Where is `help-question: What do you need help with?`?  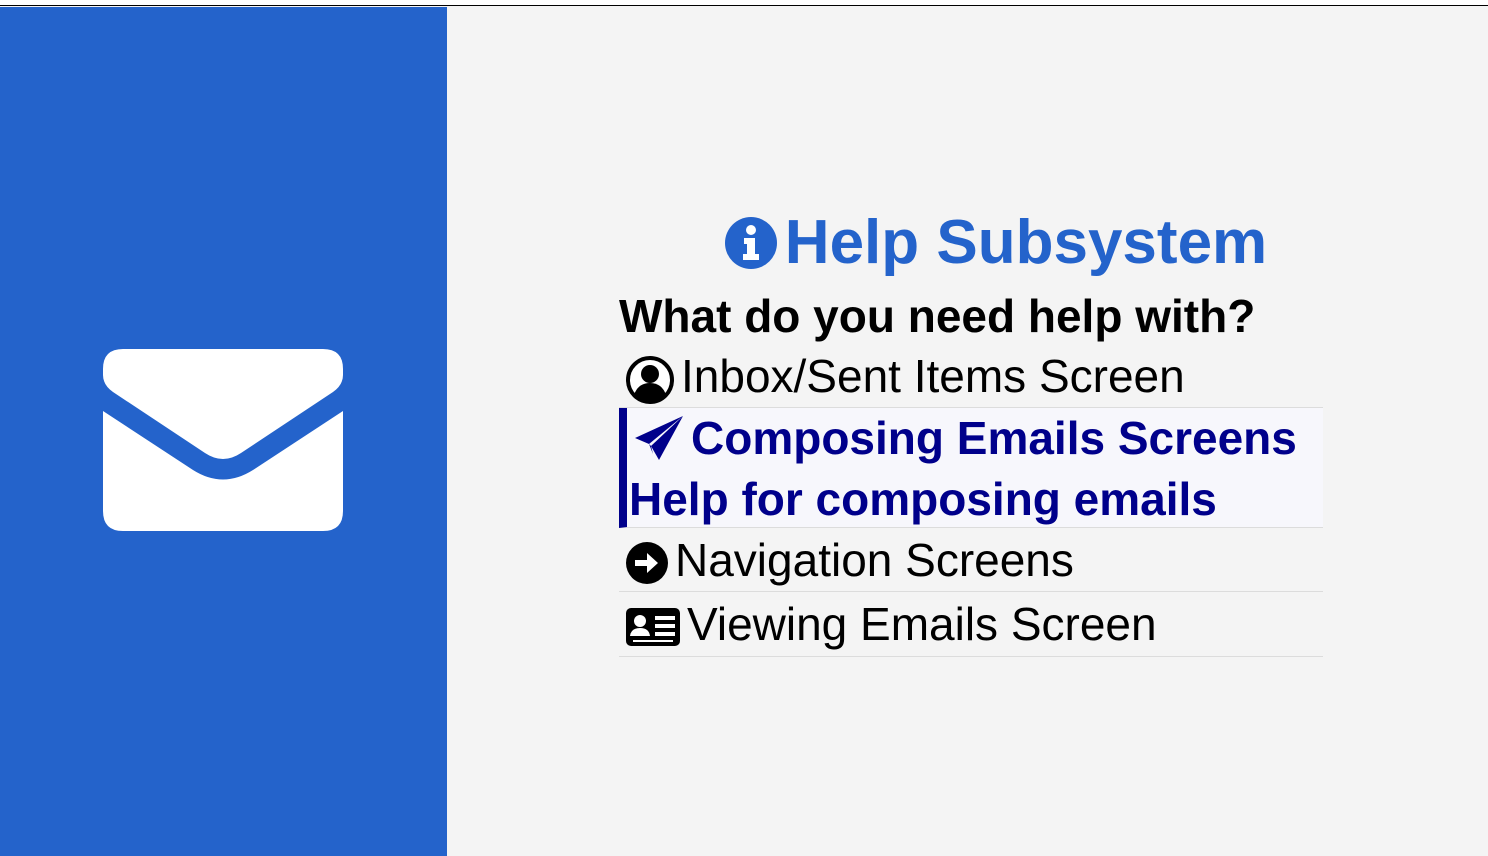
help-question: What do you need help with? is located at coordinates (937, 316).